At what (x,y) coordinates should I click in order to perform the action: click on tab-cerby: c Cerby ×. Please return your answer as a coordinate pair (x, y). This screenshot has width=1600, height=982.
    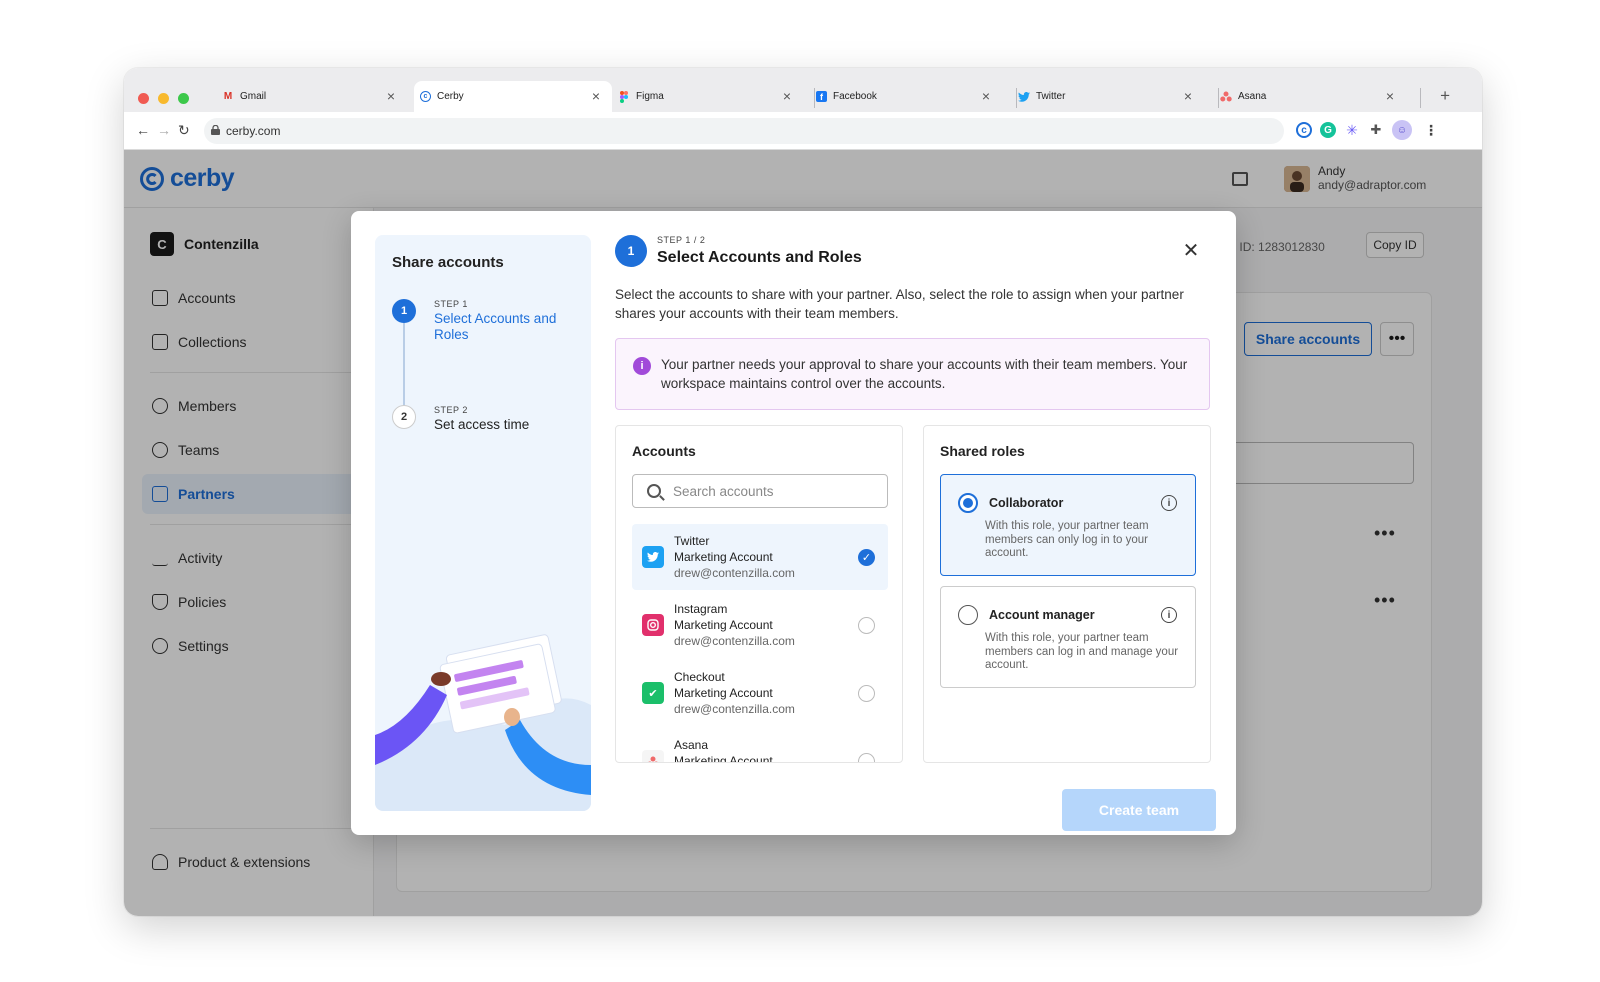
    Looking at the image, I should click on (513, 96).